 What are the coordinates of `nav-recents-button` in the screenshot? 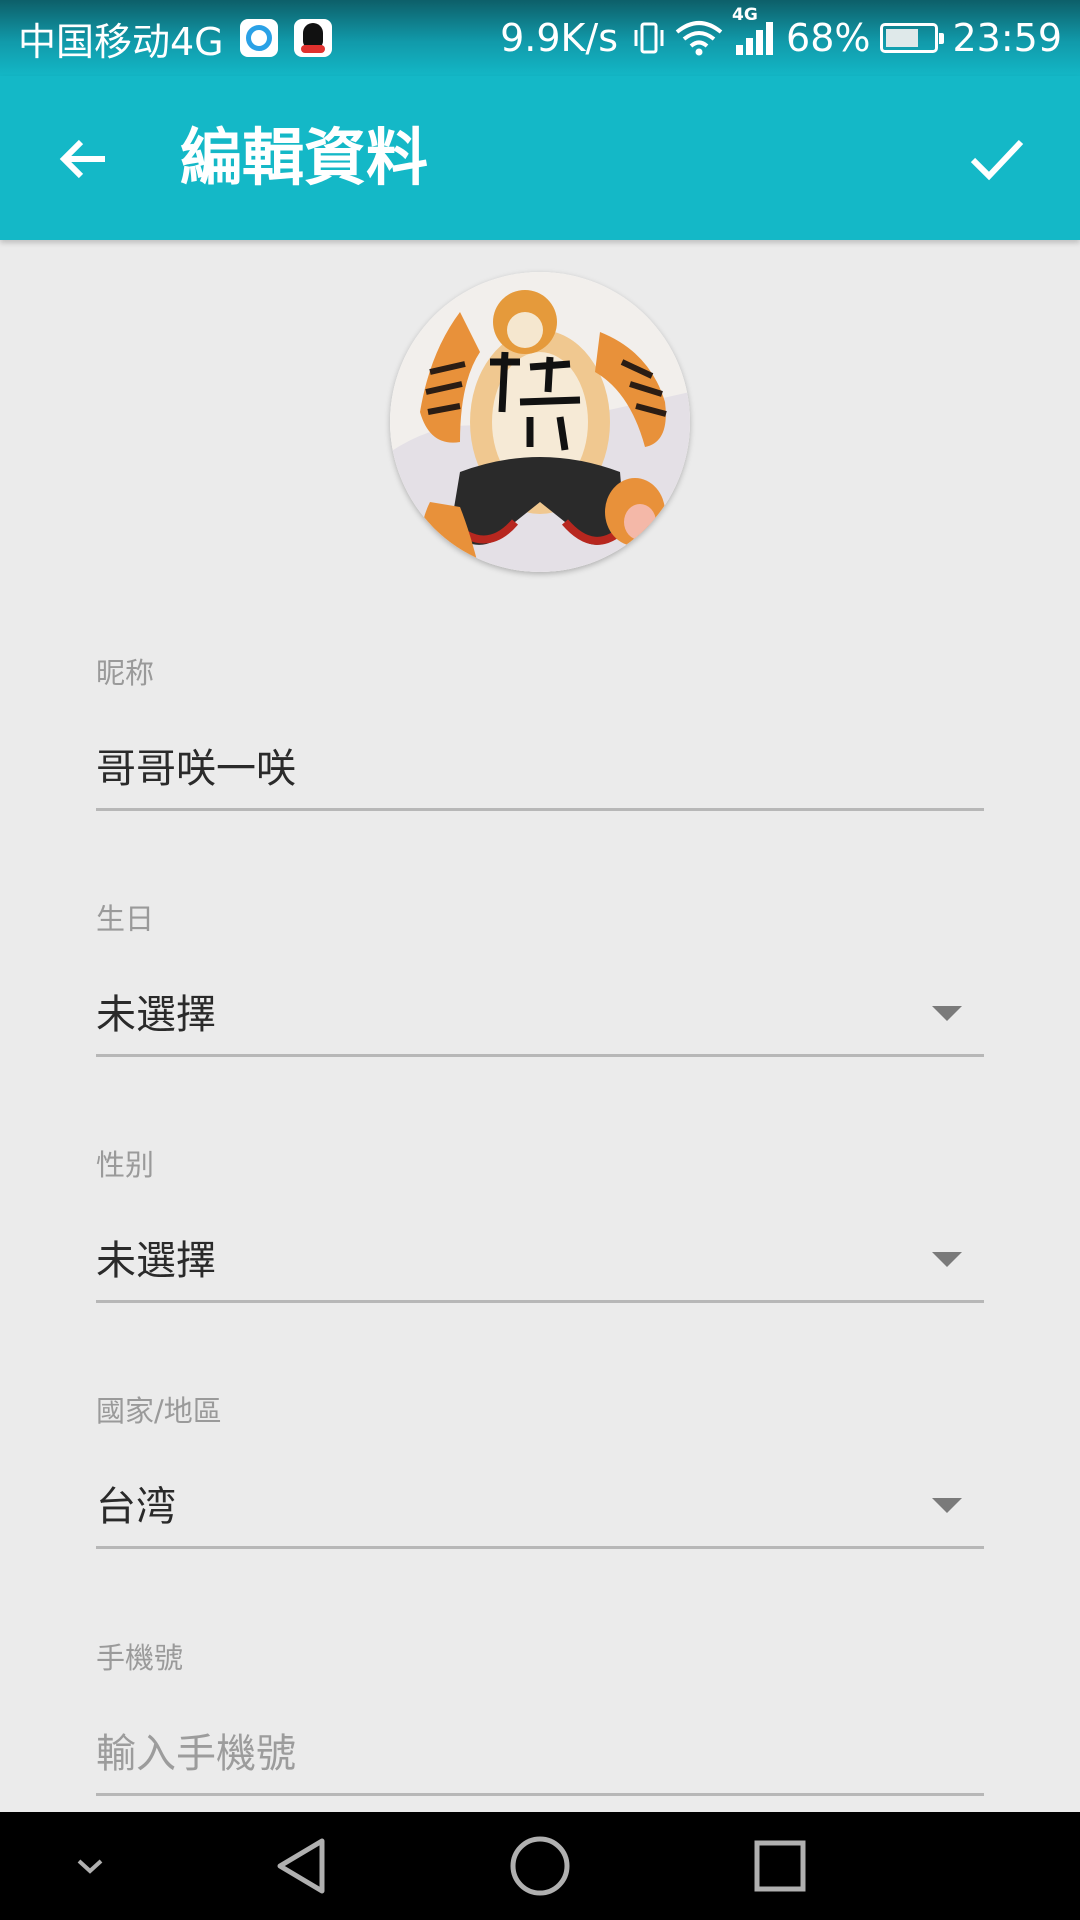 It's located at (780, 1866).